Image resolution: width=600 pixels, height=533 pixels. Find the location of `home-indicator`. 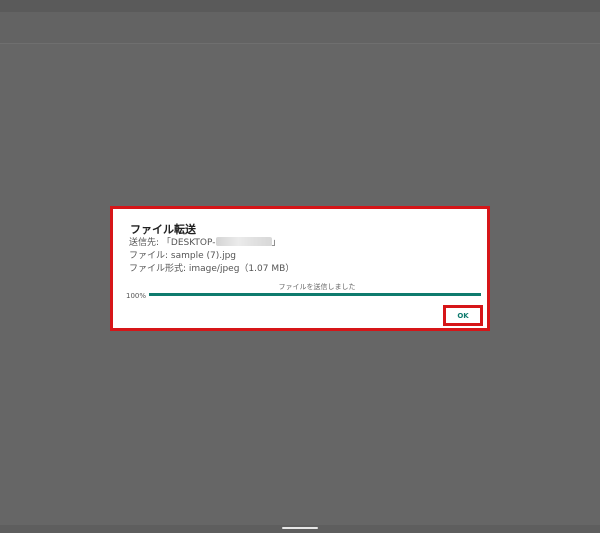

home-indicator is located at coordinates (300, 528).